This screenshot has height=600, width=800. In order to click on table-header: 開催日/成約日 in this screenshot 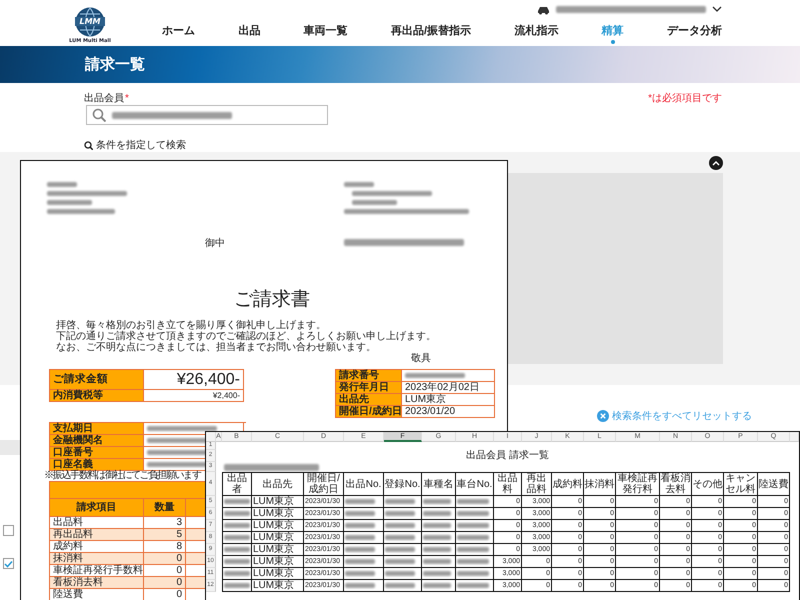, I will do `click(324, 484)`.